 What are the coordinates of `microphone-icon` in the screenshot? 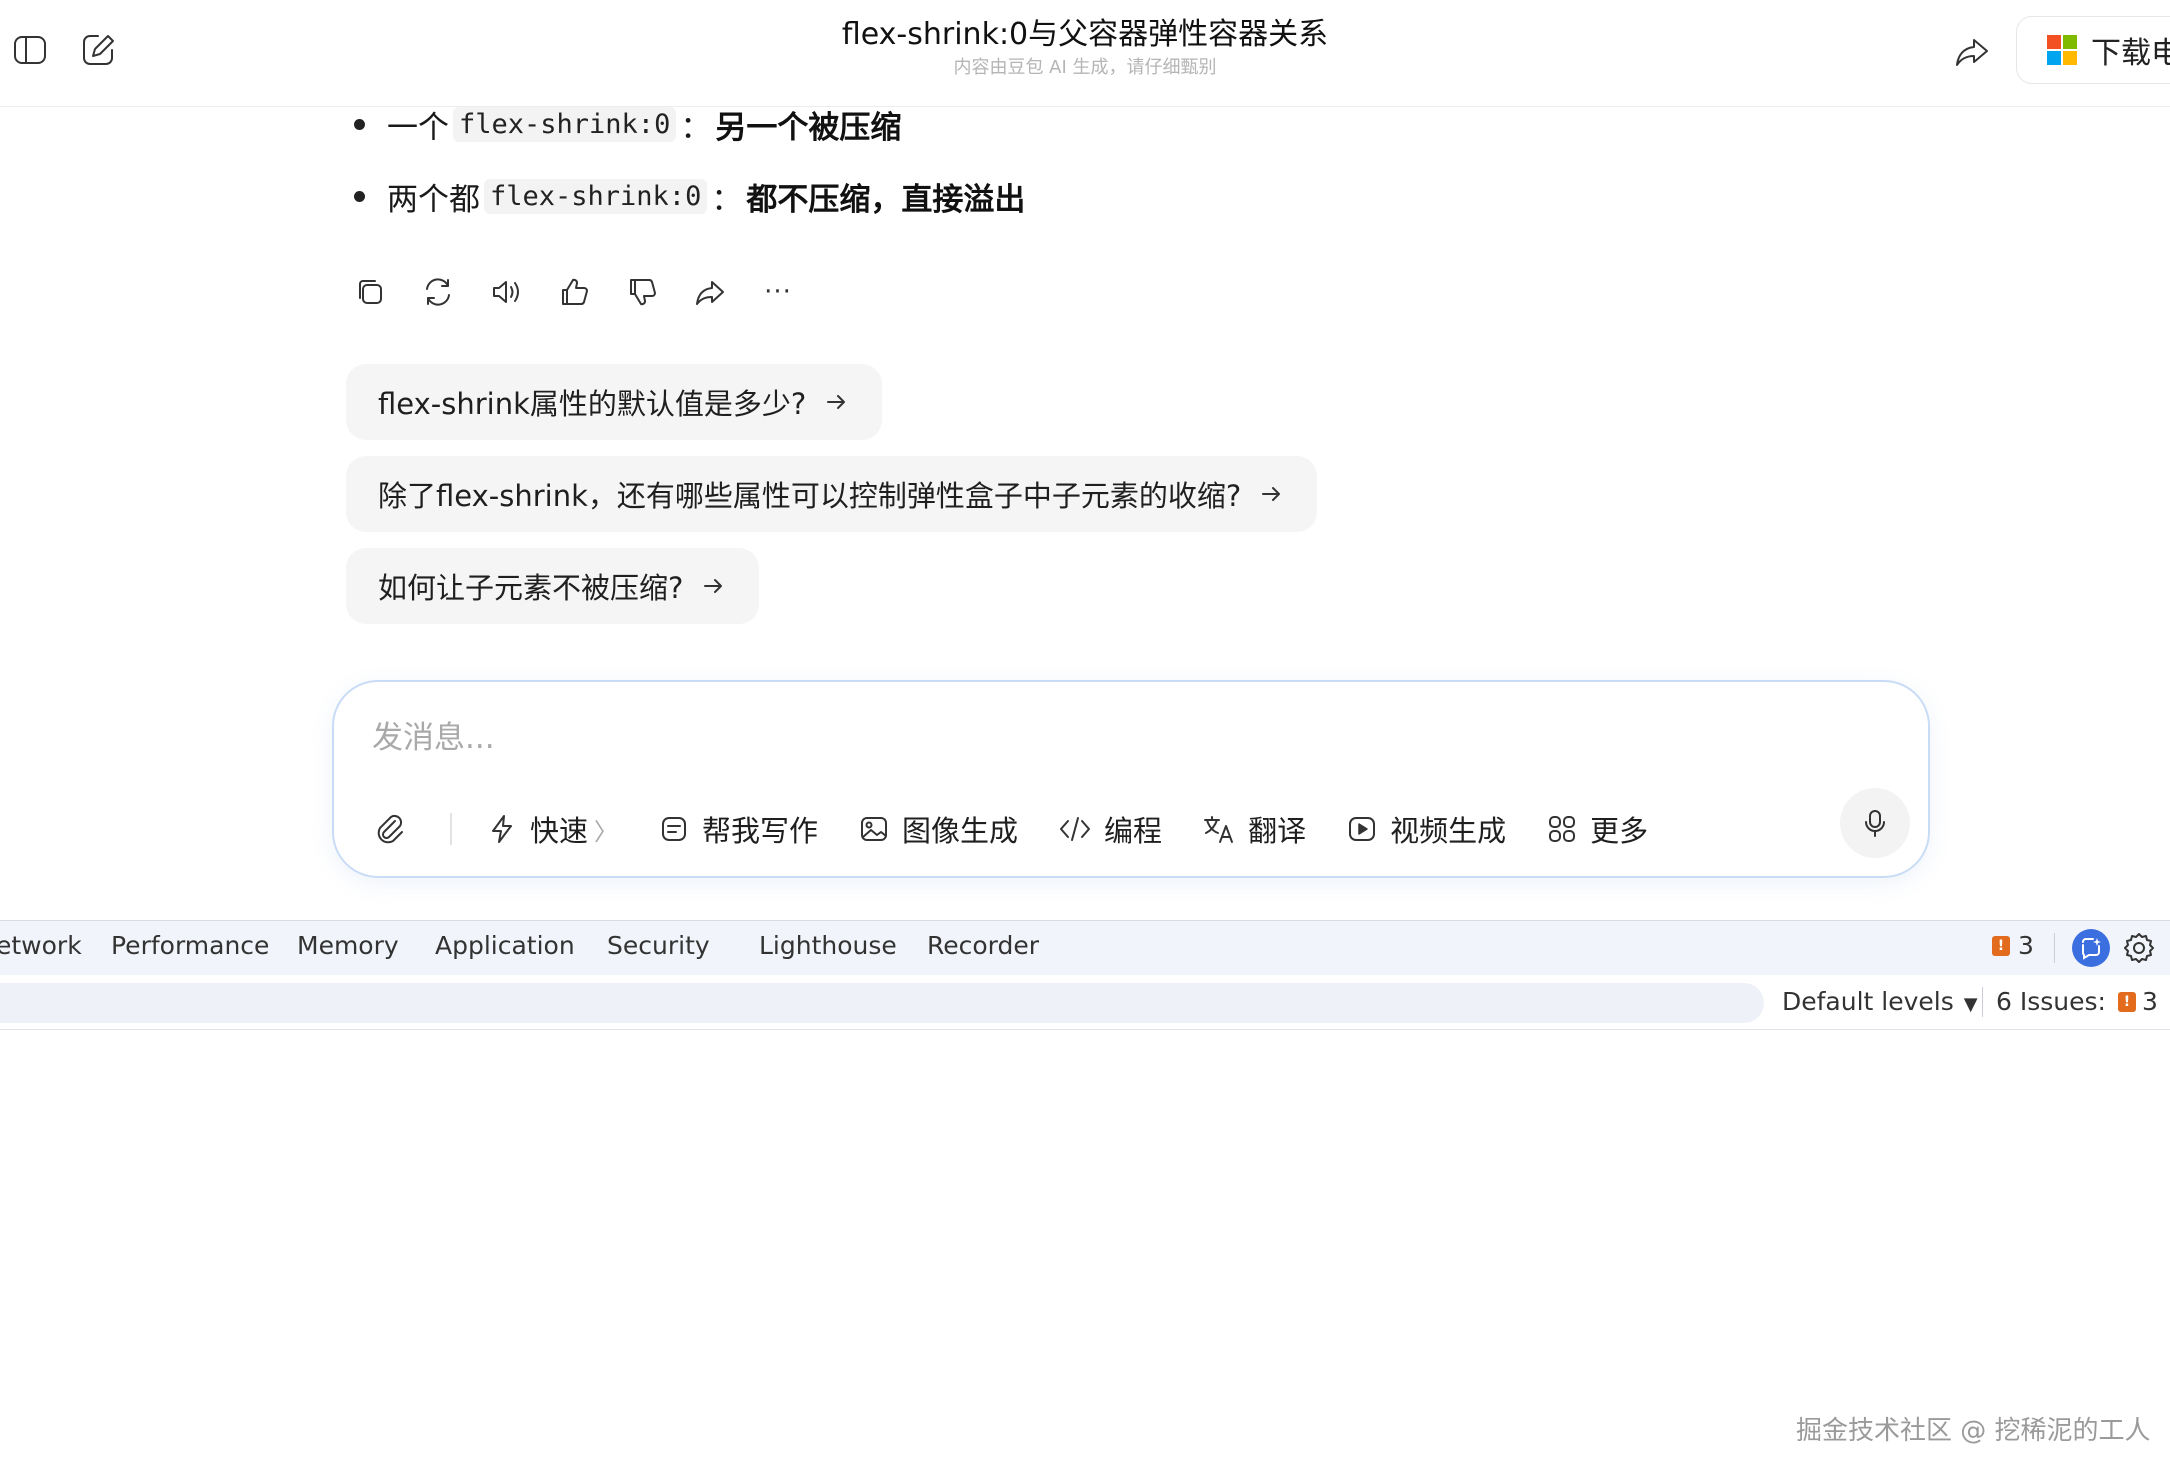 It's located at (1875, 823).